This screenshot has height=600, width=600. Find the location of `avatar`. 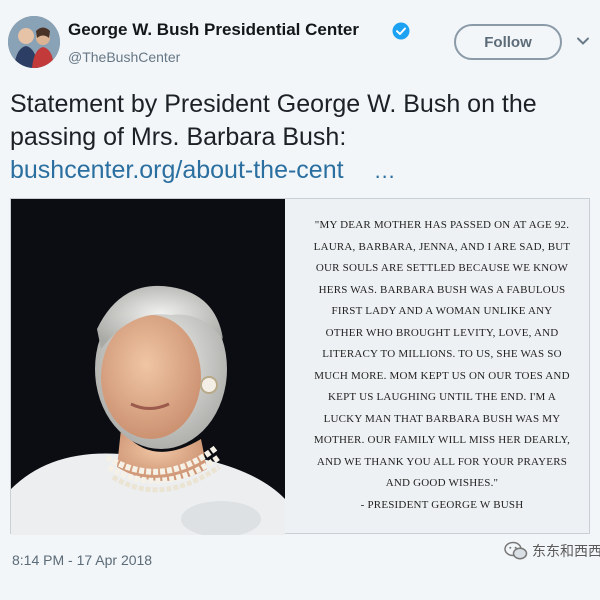

avatar is located at coordinates (34, 42).